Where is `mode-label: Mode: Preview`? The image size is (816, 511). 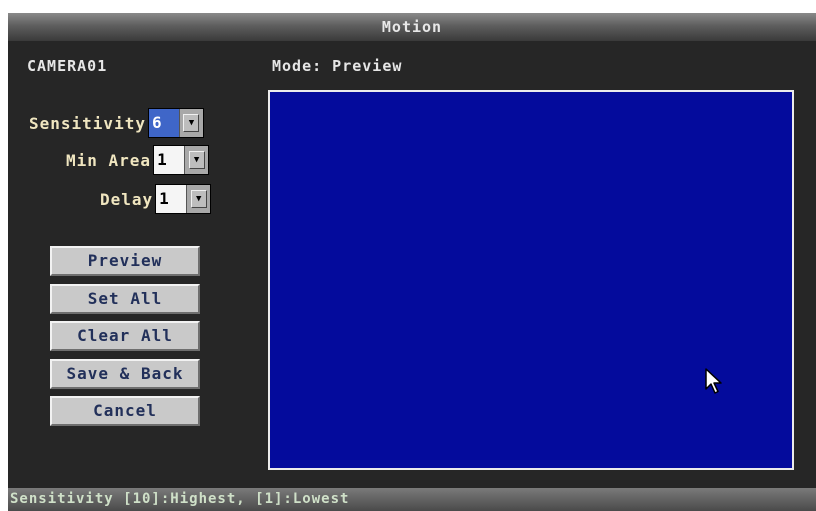 mode-label: Mode: Preview is located at coordinates (337, 66).